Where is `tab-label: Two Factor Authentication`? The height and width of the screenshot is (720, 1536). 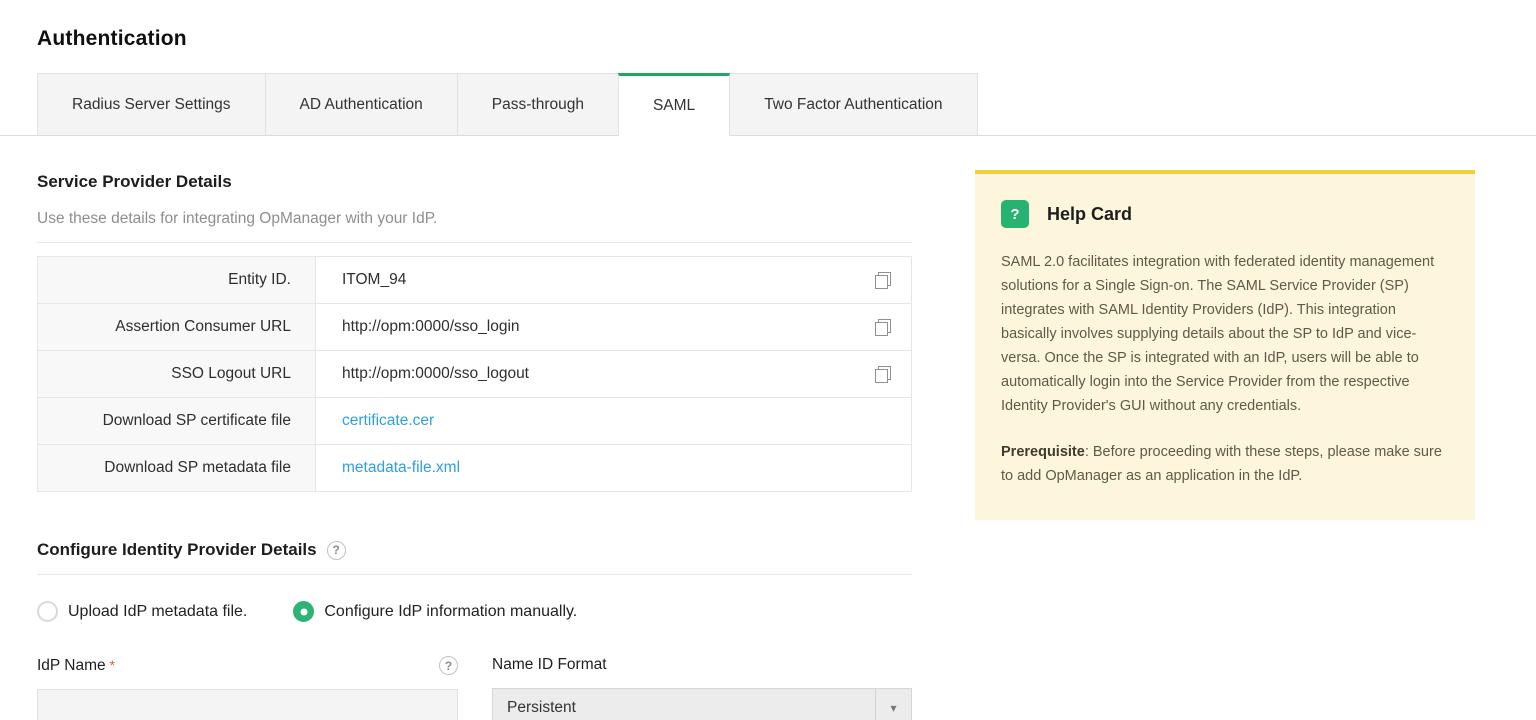
tab-label: Two Factor Authentication is located at coordinates (853, 104).